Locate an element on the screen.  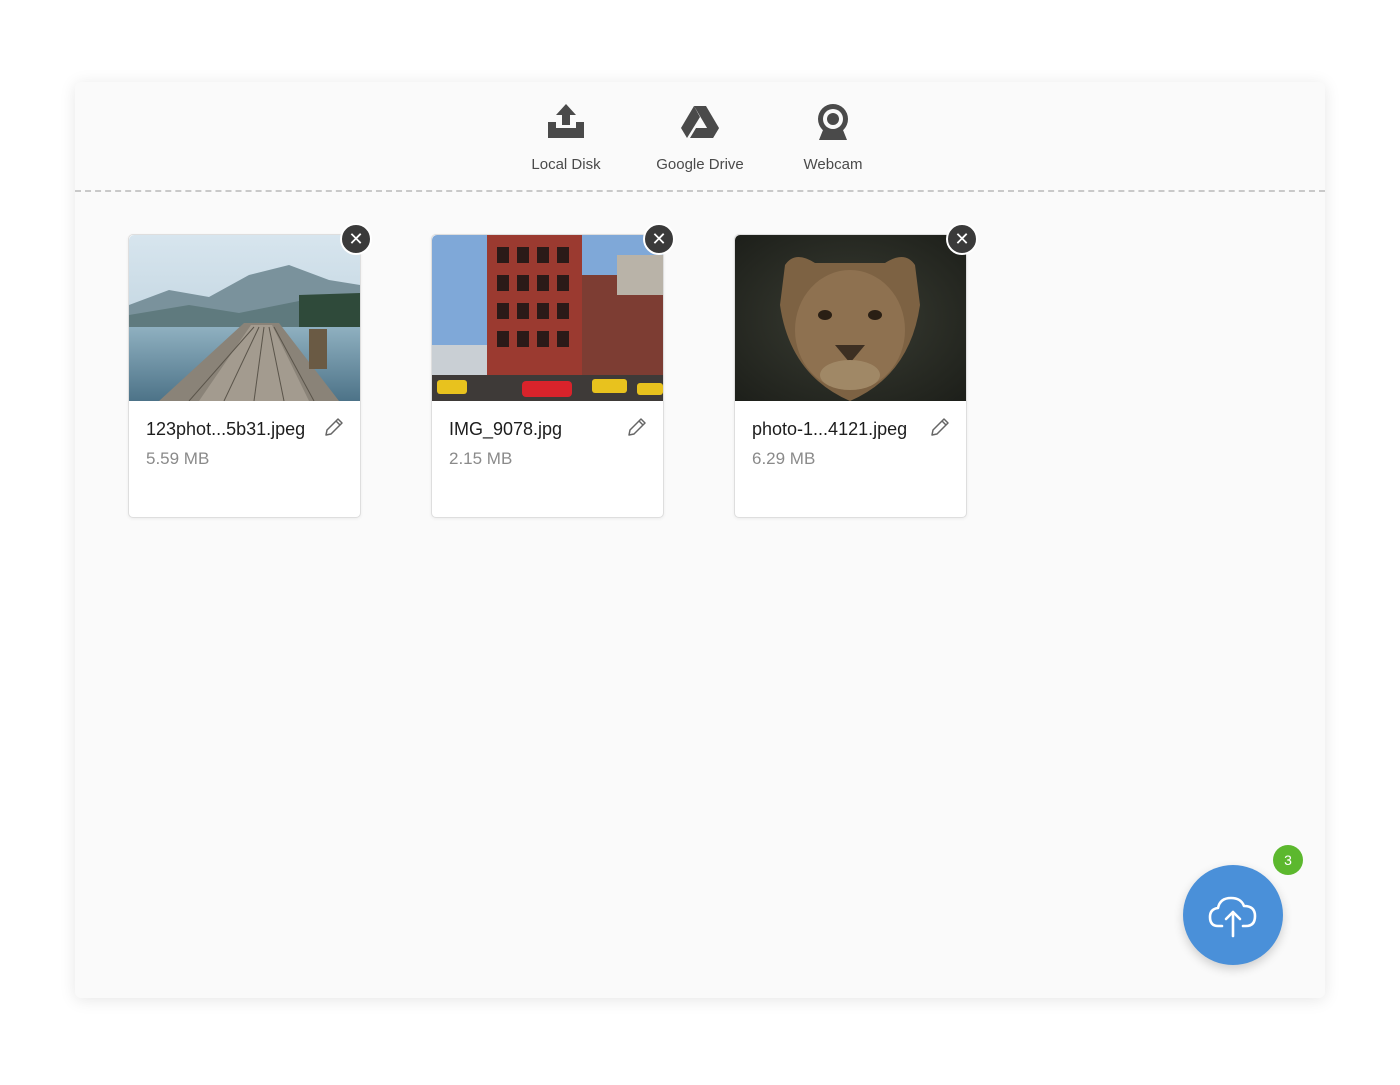
file-name: photo-1...4121.jpeg 6.29 MB is located at coordinates (832, 444).